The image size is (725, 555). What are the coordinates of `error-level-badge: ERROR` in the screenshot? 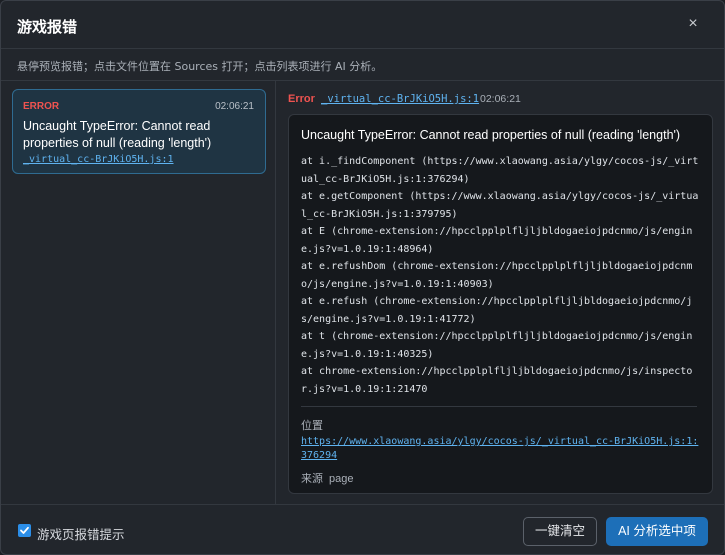 It's located at (41, 106).